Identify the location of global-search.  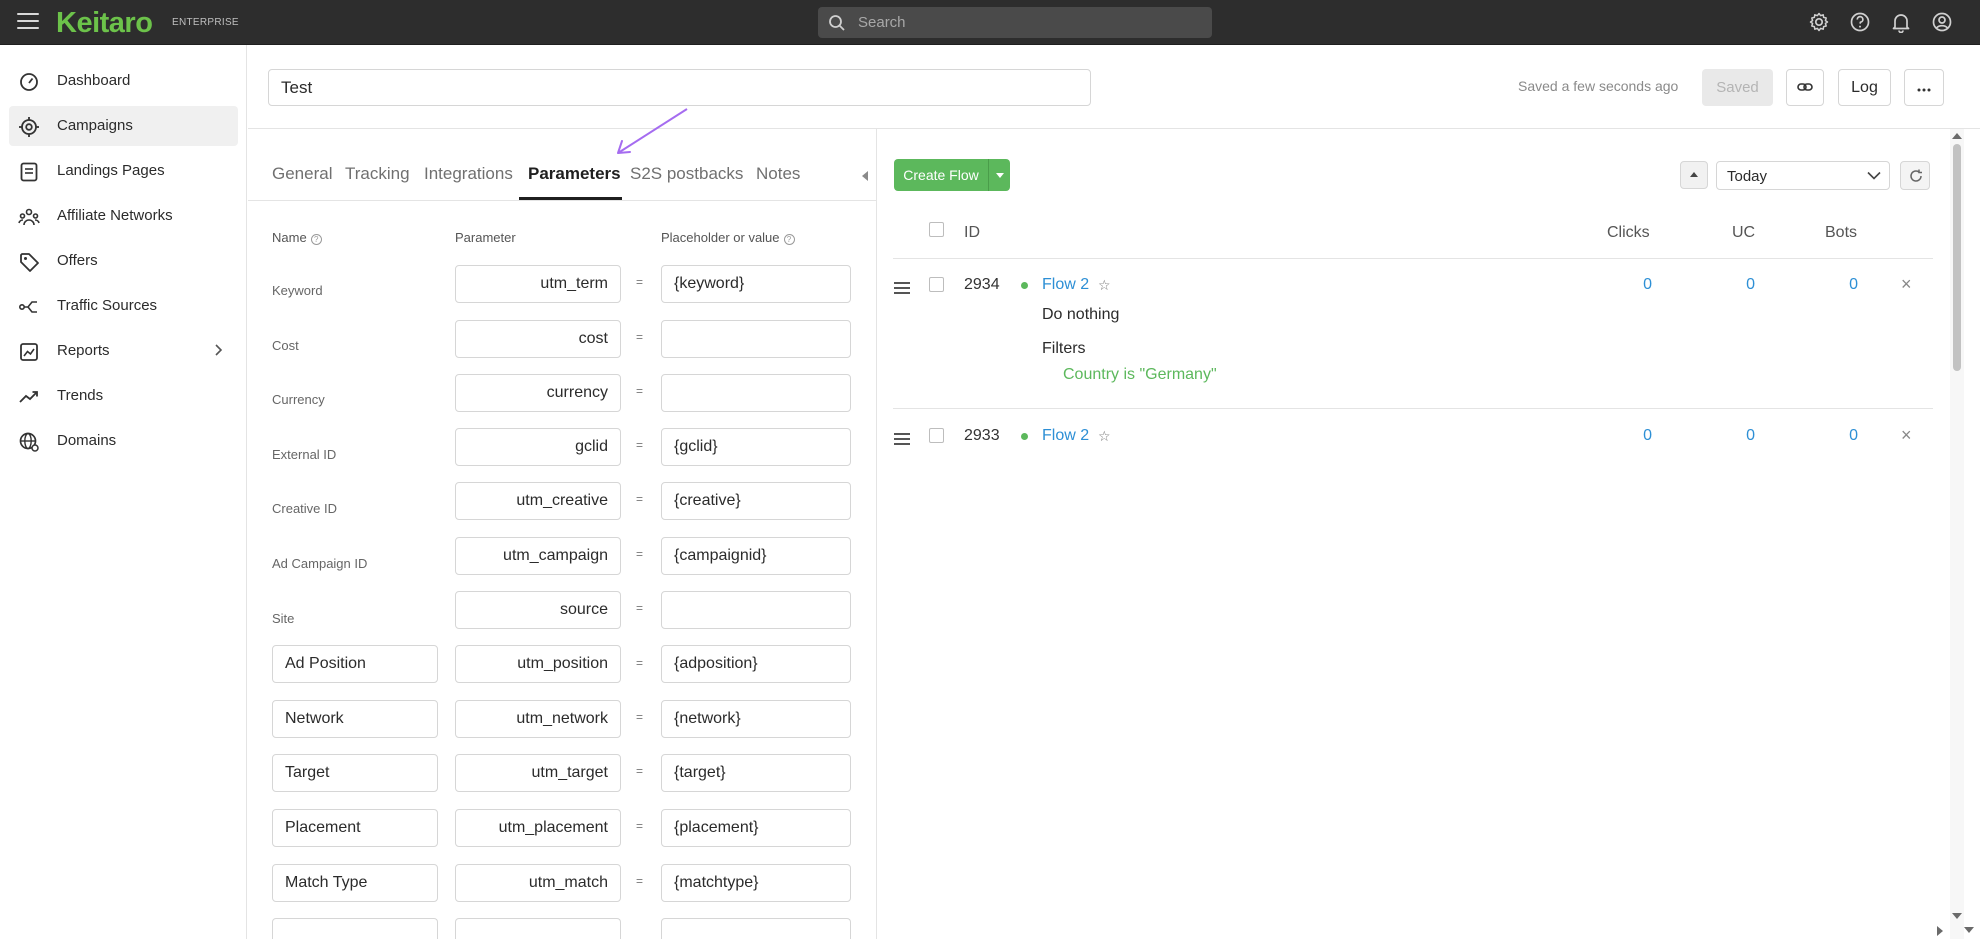
(1015, 22).